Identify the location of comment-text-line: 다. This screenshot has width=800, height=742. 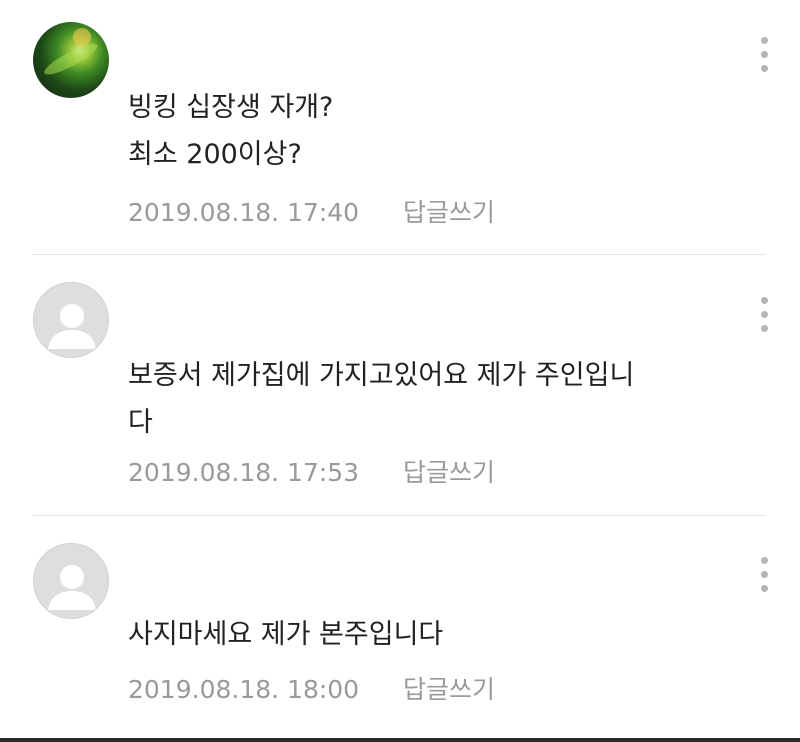
(140, 422).